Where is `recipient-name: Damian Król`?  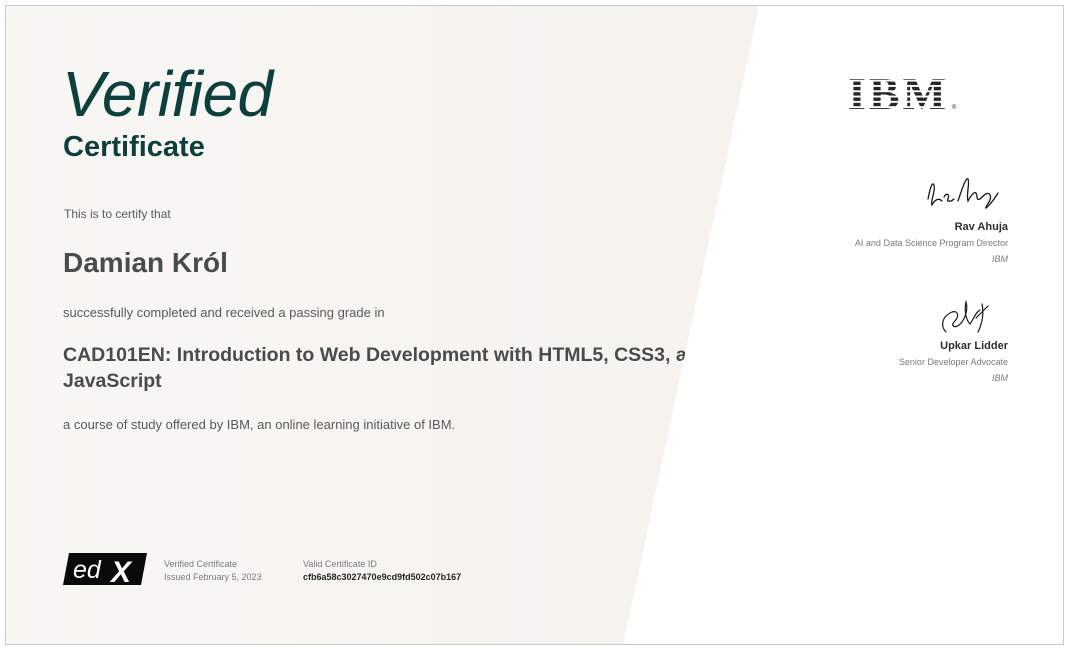
recipient-name: Damian Król is located at coordinates (145, 262).